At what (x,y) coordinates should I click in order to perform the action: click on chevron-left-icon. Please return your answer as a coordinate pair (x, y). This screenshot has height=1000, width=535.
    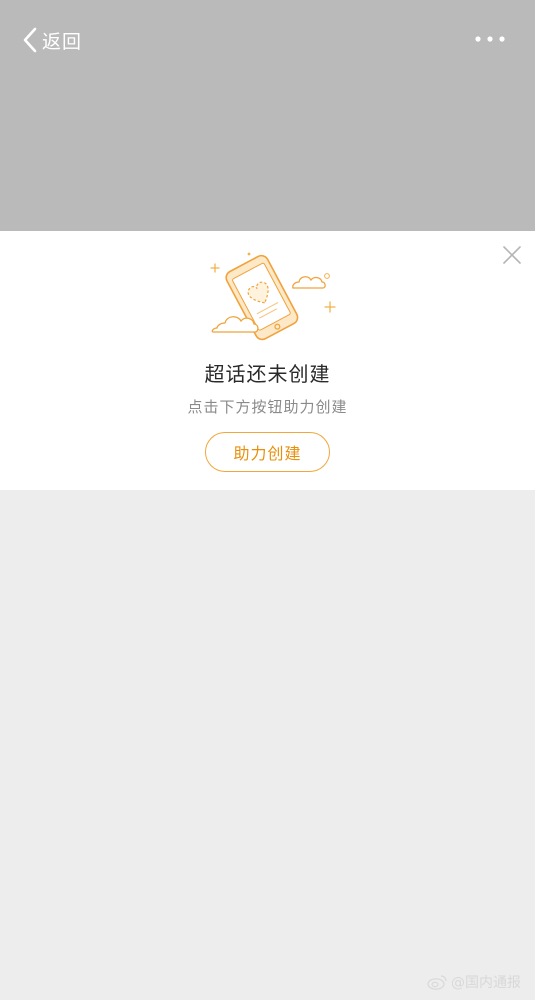
    Looking at the image, I should click on (30, 40).